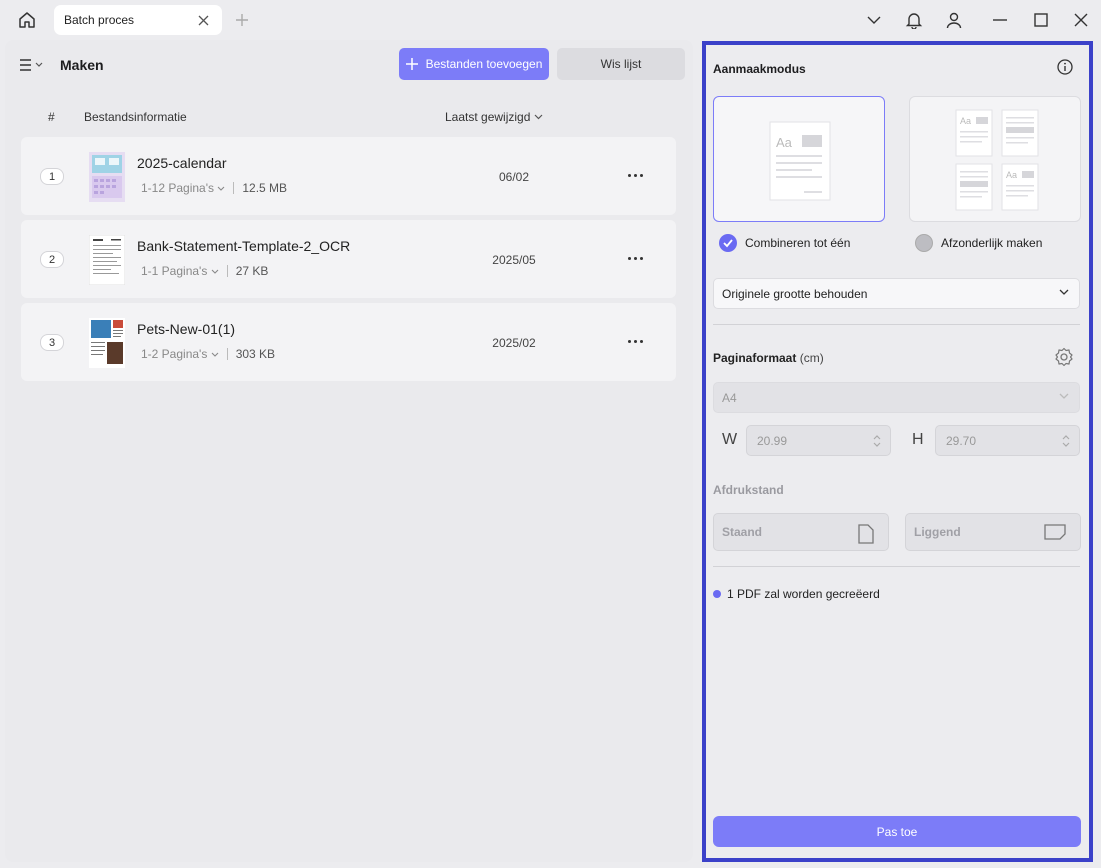 Image resolution: width=1101 pixels, height=868 pixels. What do you see at coordinates (138, 20) in the screenshot?
I see `tab-batch-process: Batch proces` at bounding box center [138, 20].